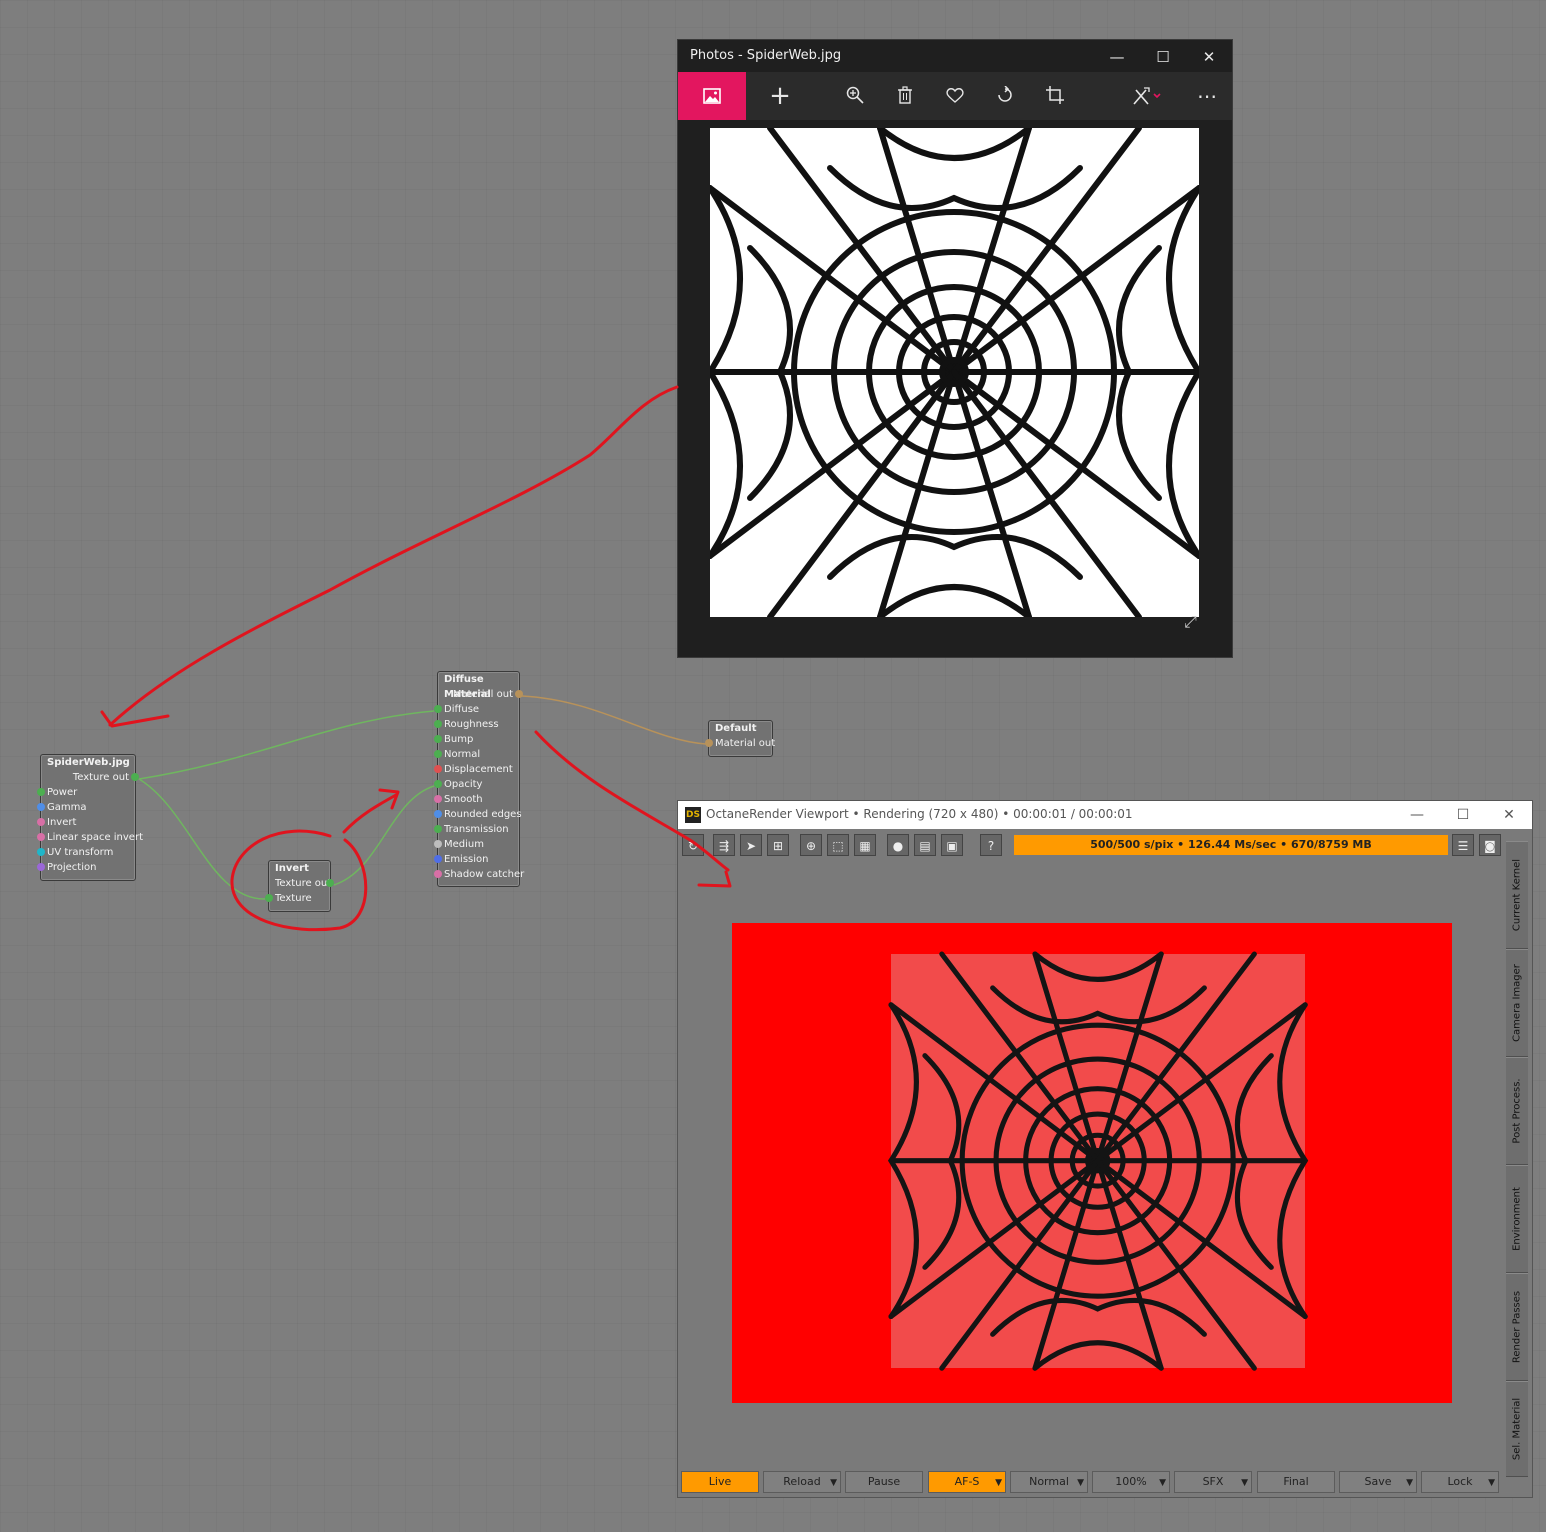 The width and height of the screenshot is (1546, 1532). What do you see at coordinates (865, 845) in the screenshot?
I see `grid-icon: ▦` at bounding box center [865, 845].